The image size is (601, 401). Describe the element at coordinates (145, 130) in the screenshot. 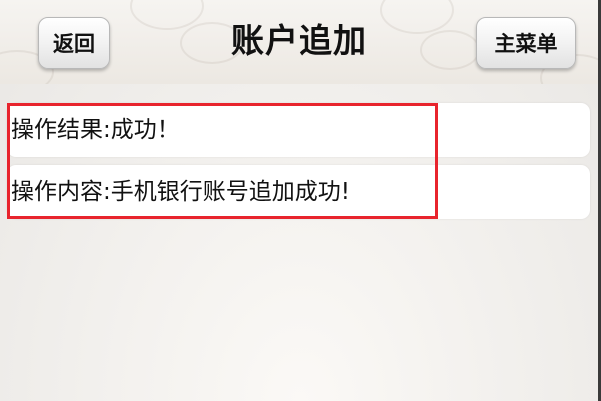

I see `result-value: 成功！` at that location.